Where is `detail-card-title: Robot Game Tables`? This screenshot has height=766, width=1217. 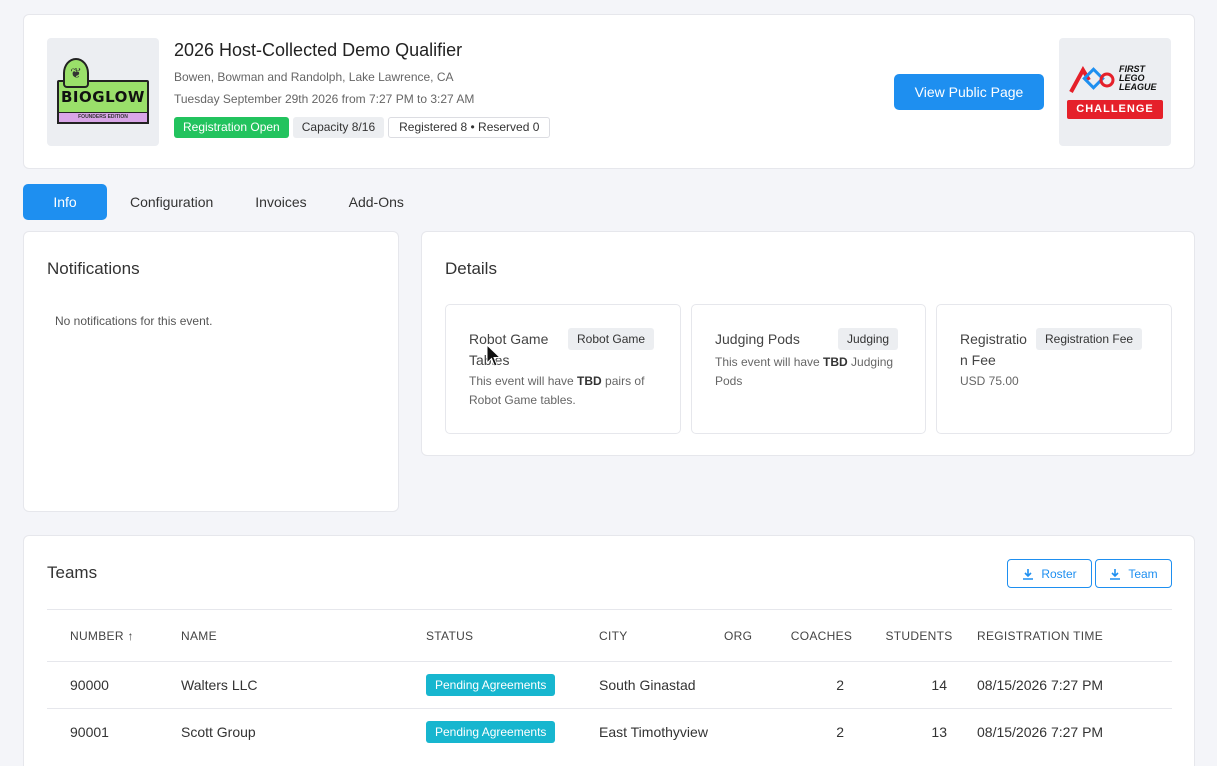 detail-card-title: Robot Game Tables is located at coordinates (509, 349).